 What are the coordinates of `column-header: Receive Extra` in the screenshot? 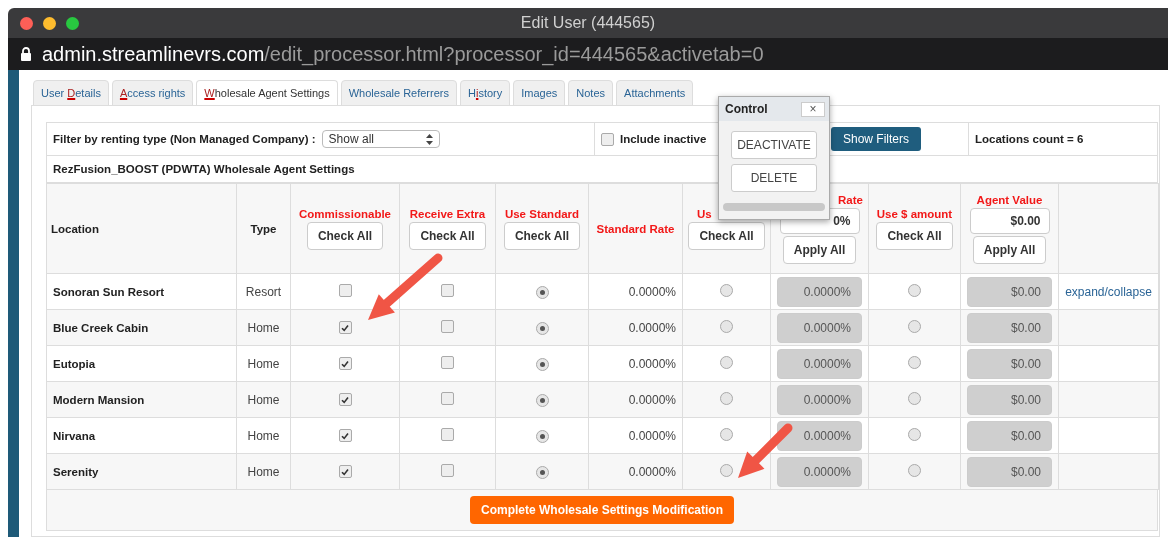 It's located at (447, 213).